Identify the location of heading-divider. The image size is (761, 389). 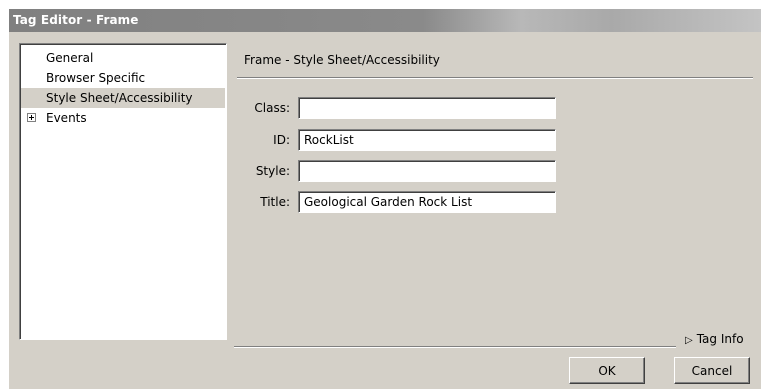
(495, 78).